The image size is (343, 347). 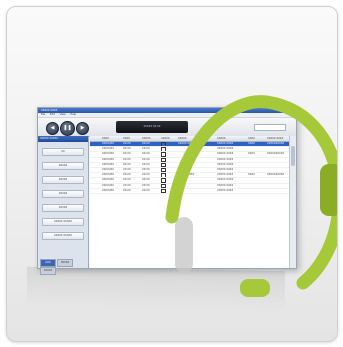 What do you see at coordinates (167, 127) in the screenshot?
I see `toolbar: ◀ ❚❚ ▶ XXXXX XX:XX` at bounding box center [167, 127].